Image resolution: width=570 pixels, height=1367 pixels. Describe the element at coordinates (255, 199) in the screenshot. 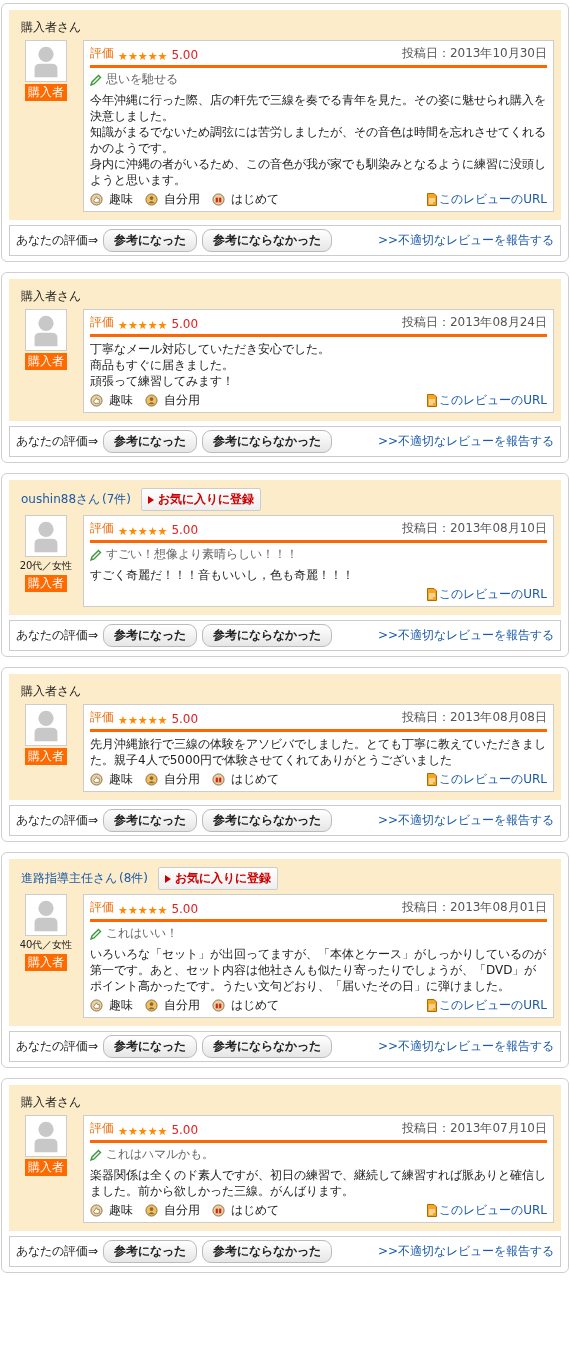

I see `tag-label: はじめて` at that location.